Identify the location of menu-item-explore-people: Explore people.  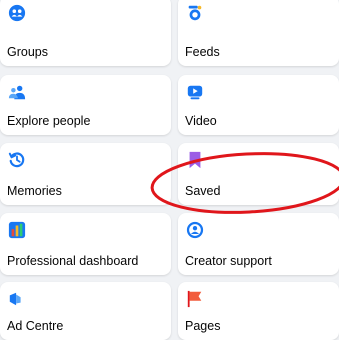
(85, 105).